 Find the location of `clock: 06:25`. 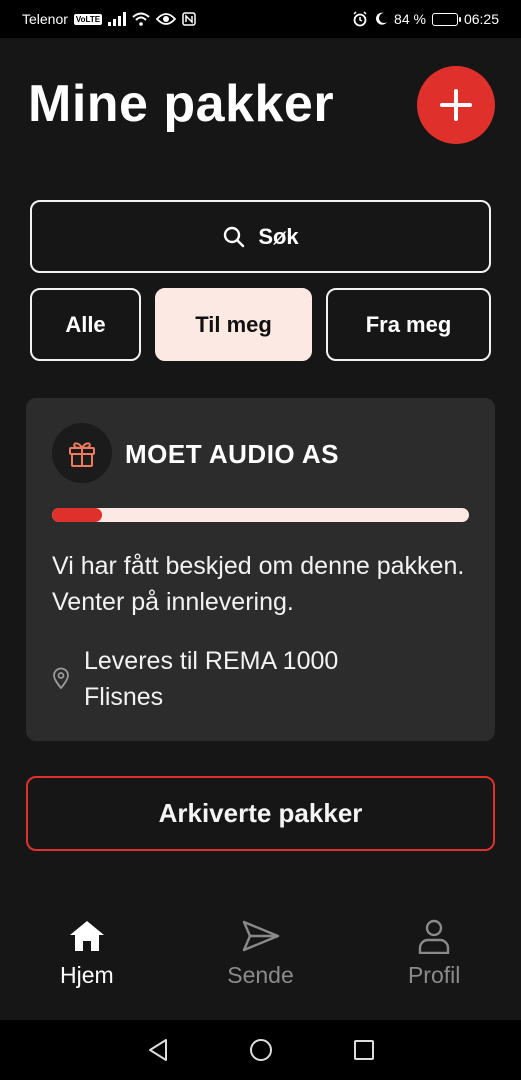

clock: 06:25 is located at coordinates (481, 19).